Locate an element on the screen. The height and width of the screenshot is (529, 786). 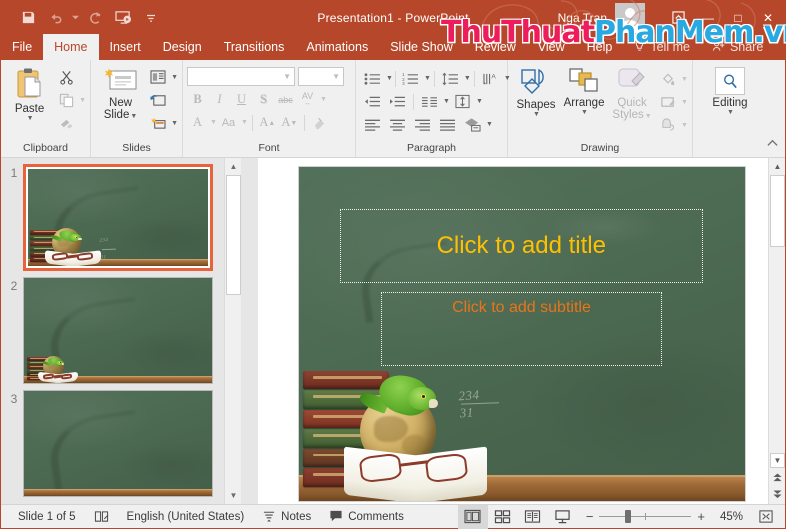
editing-button: Editing ▼ is located at coordinates (730, 89).